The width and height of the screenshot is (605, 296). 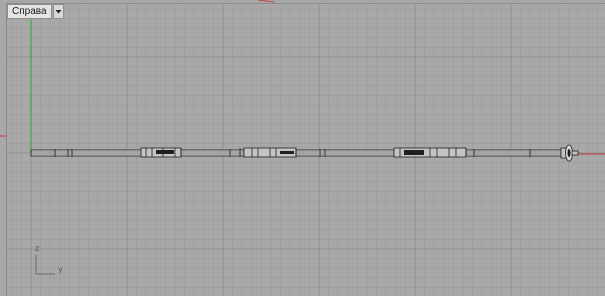 I want to click on axis-label-z: z, so click(x=37, y=248).